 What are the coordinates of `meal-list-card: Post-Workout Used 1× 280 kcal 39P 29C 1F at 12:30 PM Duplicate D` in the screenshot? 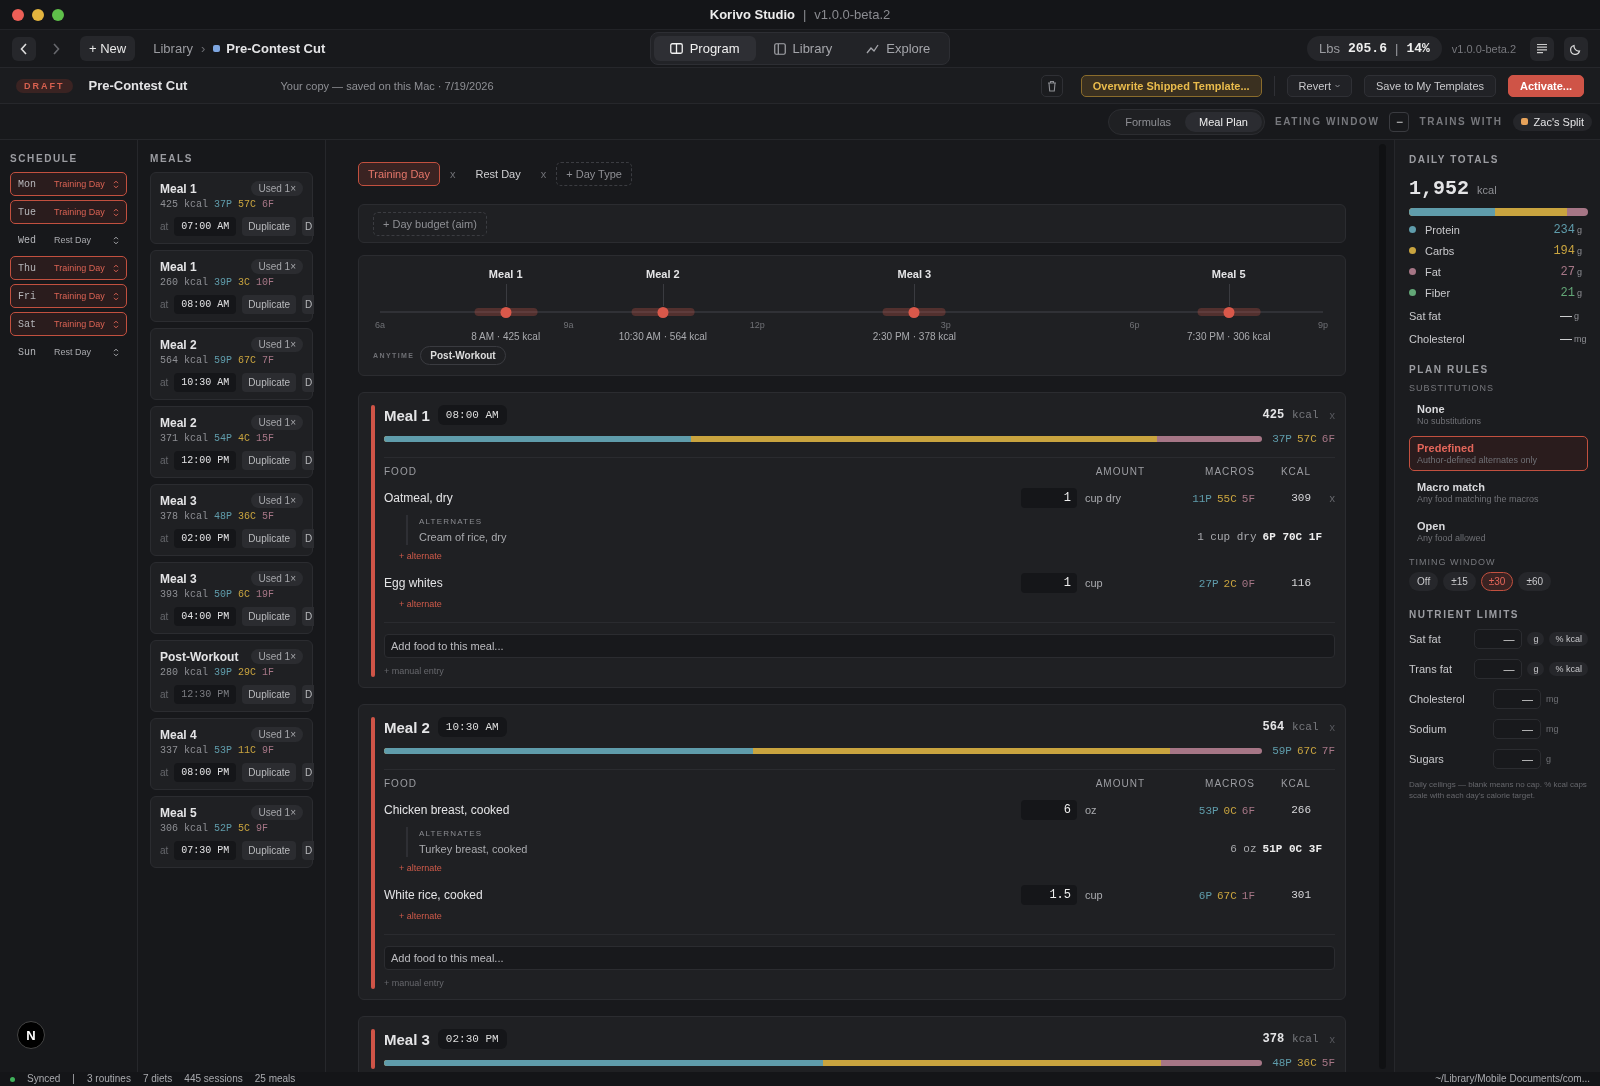 It's located at (231, 676).